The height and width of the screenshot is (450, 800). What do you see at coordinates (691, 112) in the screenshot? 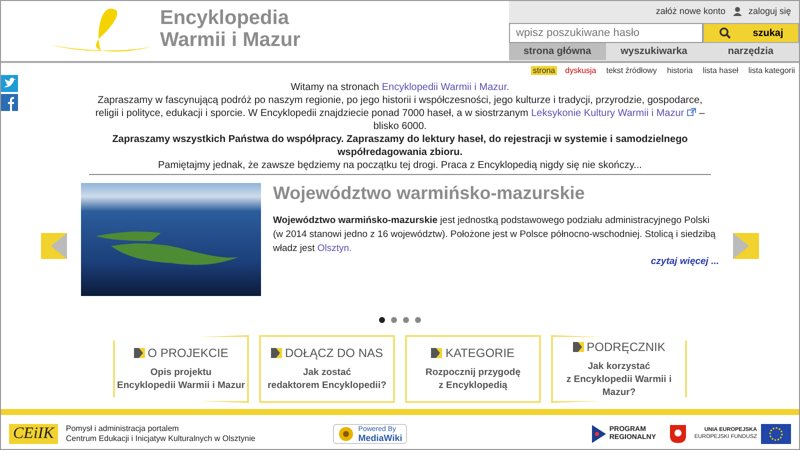
I see `external-link-icon` at bounding box center [691, 112].